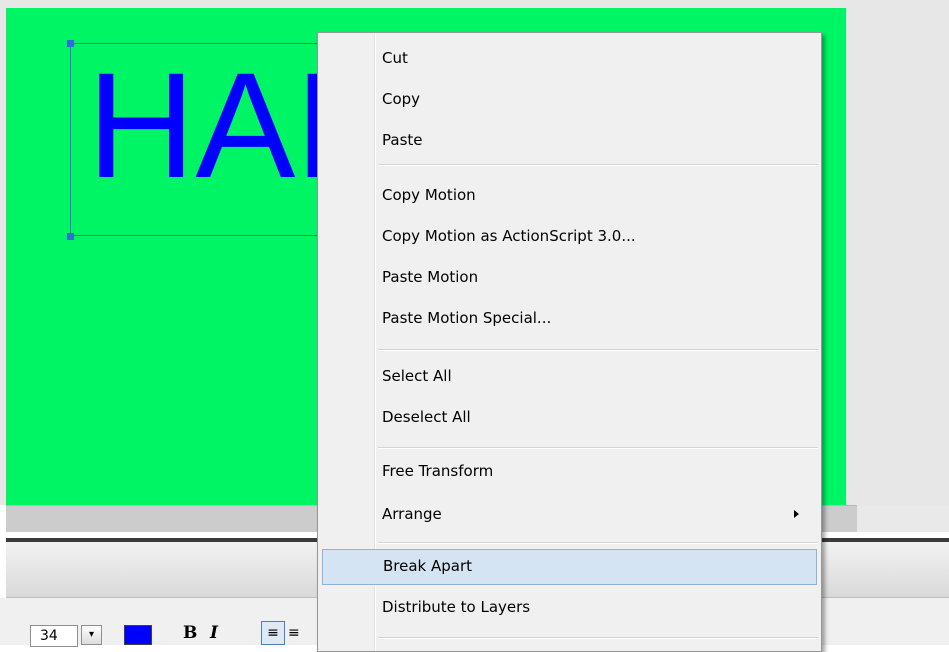 The height and width of the screenshot is (652, 949). What do you see at coordinates (569, 378) in the screenshot?
I see `menu-item-select-all: Select All` at bounding box center [569, 378].